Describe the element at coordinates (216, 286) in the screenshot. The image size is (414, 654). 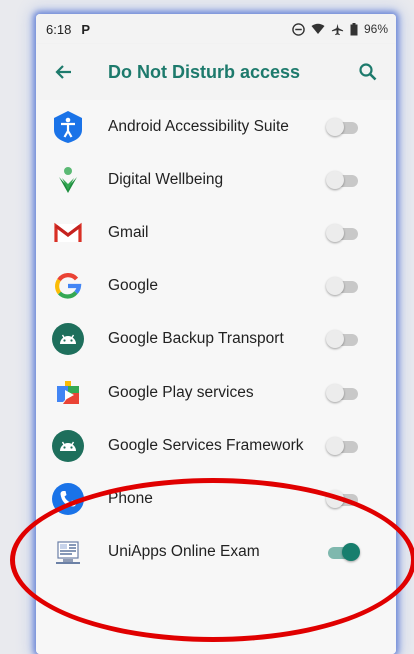
I see `app-row: Google` at that location.